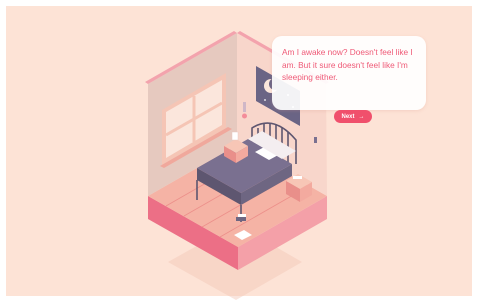 This screenshot has height=302, width=479. What do you see at coordinates (315, 140) in the screenshot?
I see `wall-hook` at bounding box center [315, 140].